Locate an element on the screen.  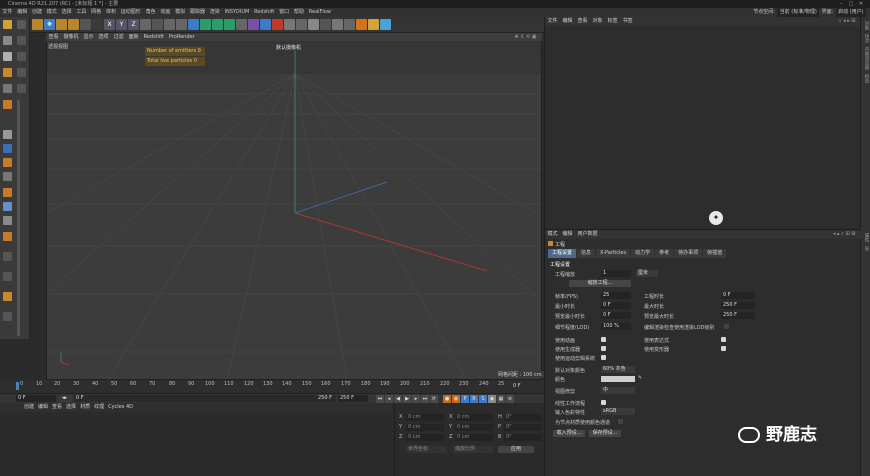
right-tab-layers: 层 is located at coordinates (866, 248).